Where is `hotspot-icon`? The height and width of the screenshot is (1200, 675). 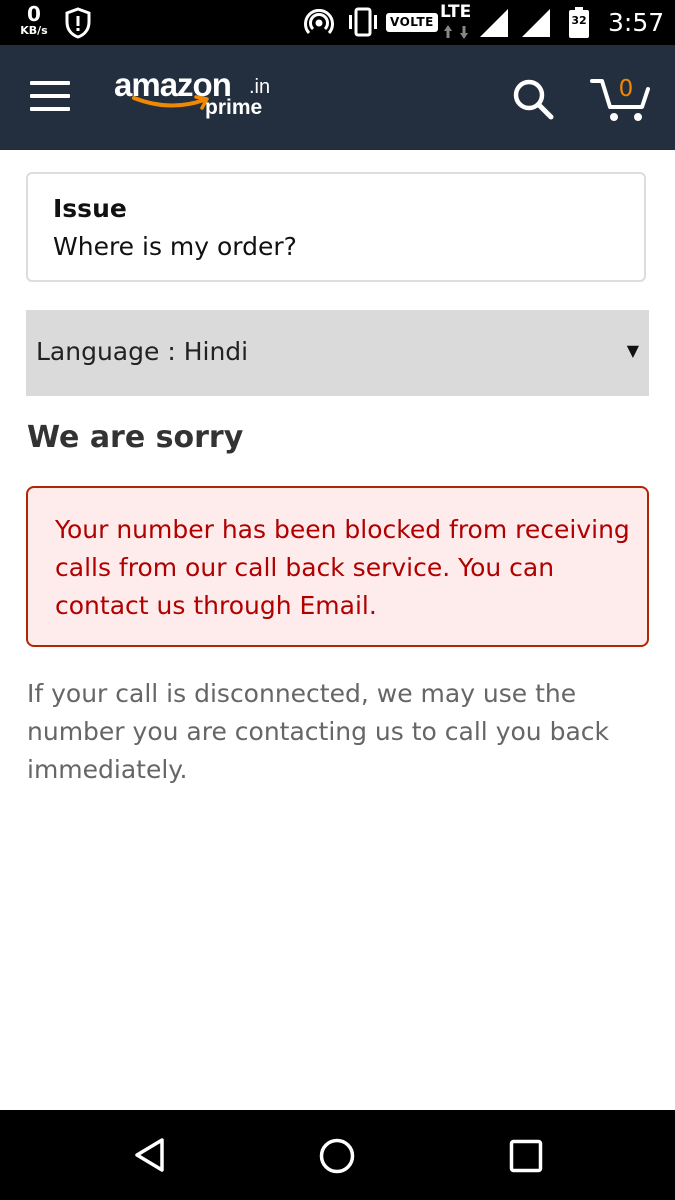 hotspot-icon is located at coordinates (319, 25).